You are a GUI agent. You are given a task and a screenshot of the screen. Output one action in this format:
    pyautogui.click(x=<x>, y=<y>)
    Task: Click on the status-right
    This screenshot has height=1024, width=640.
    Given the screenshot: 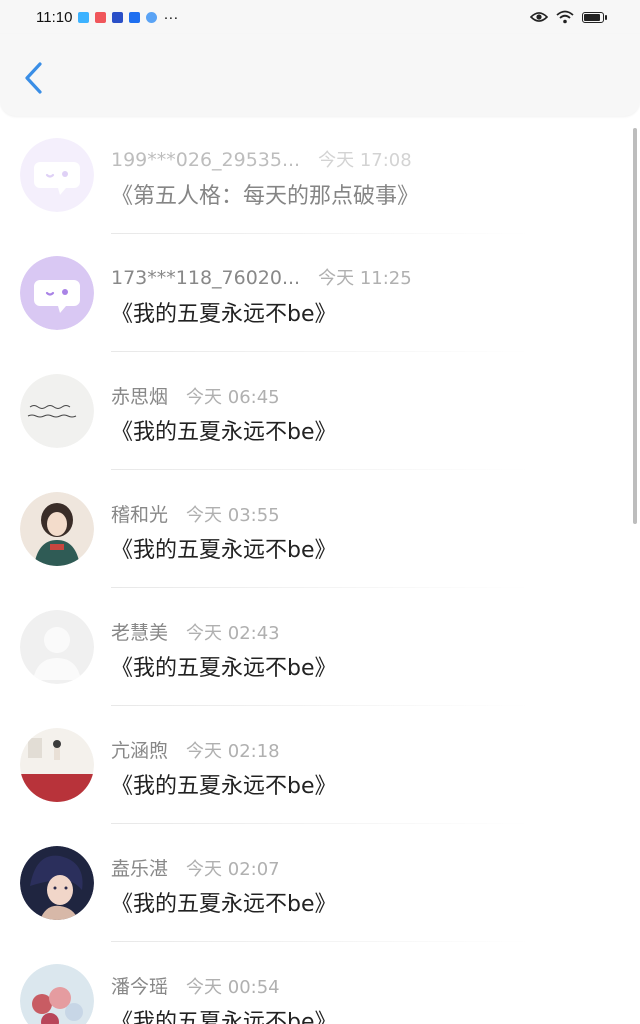 What is the action you would take?
    pyautogui.click(x=568, y=17)
    